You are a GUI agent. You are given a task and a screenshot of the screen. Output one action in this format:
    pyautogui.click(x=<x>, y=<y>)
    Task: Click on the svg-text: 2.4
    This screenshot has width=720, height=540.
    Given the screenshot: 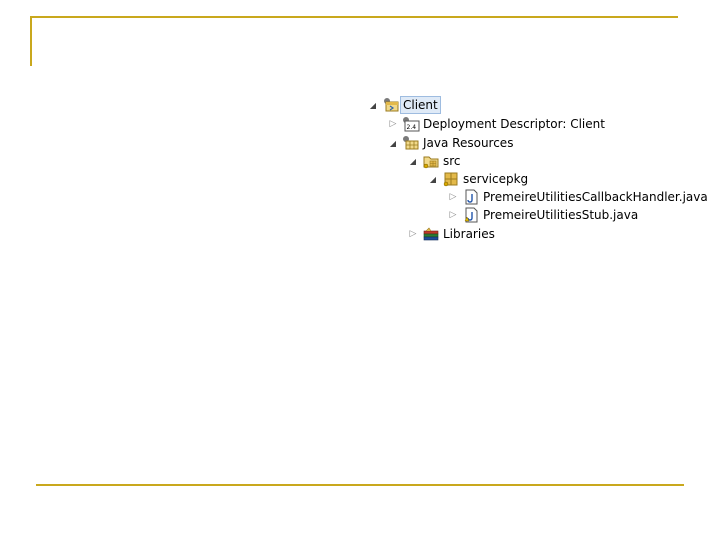 What is the action you would take?
    pyautogui.click(x=412, y=127)
    